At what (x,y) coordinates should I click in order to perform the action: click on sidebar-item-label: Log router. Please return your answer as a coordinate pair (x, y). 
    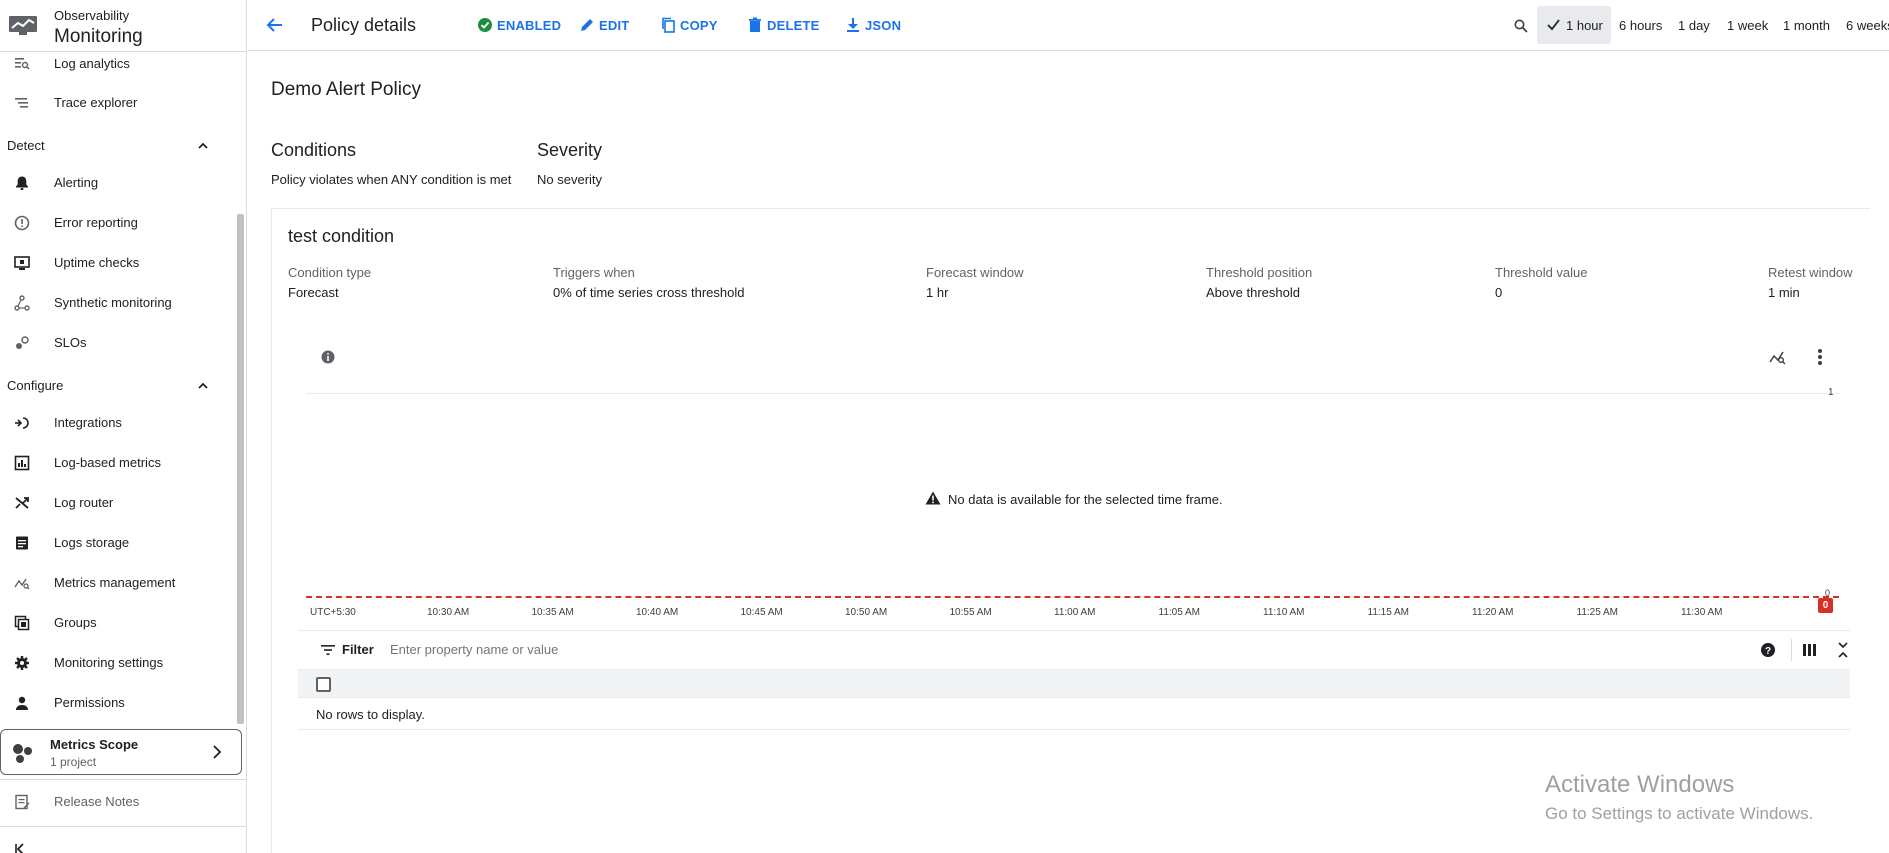
    Looking at the image, I should click on (84, 502).